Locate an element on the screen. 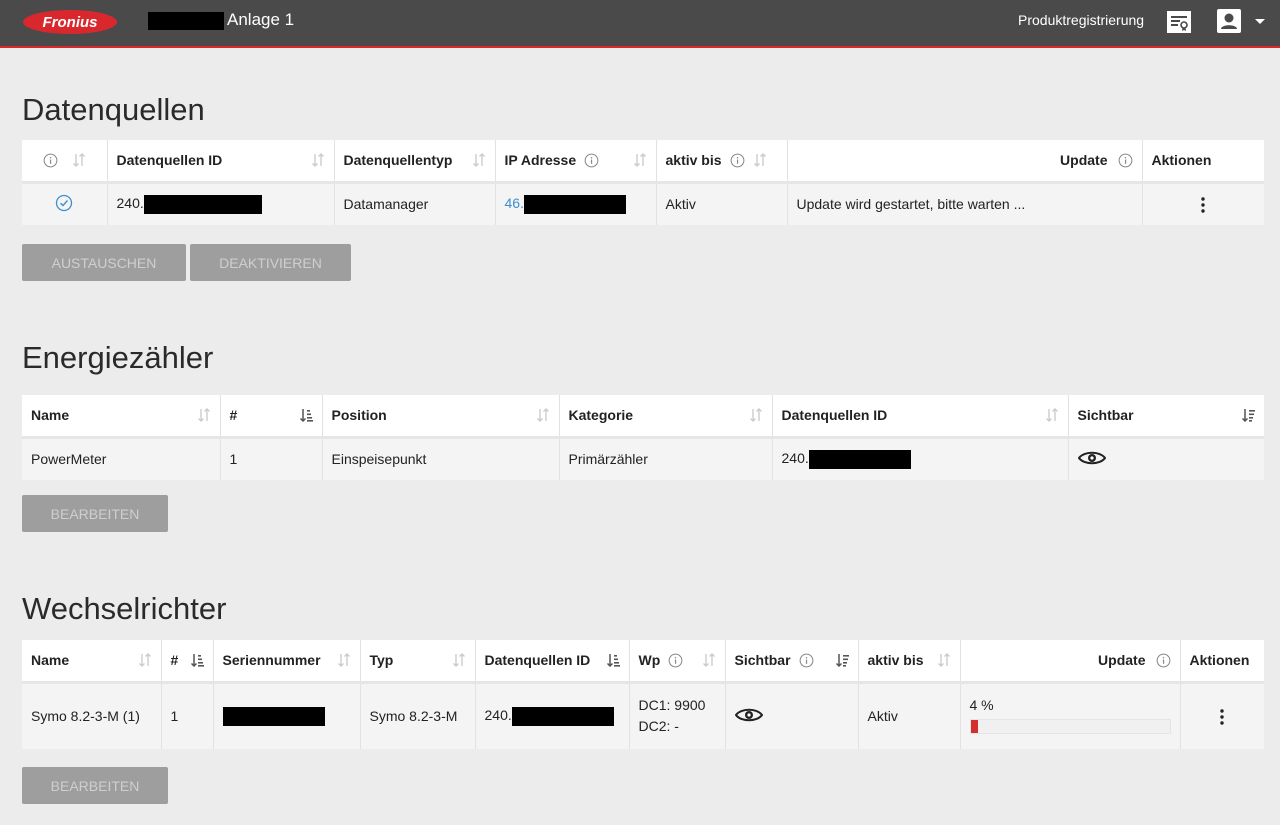  status-cell is located at coordinates (65, 203).